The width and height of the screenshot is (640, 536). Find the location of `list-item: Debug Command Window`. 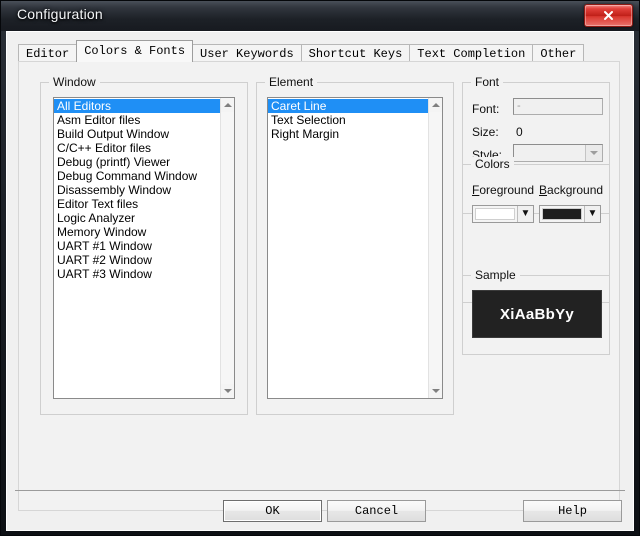

list-item: Debug Command Window is located at coordinates (137, 176).